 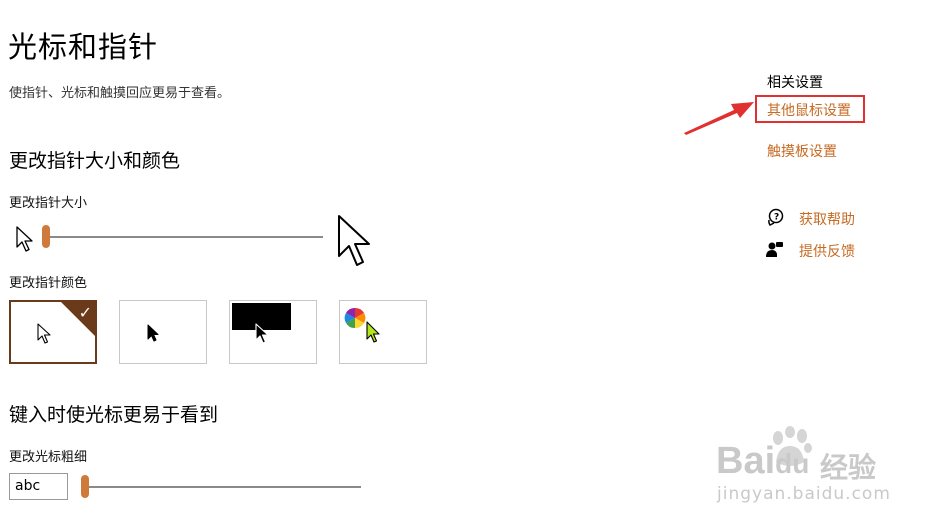 What do you see at coordinates (804, 494) in the screenshot?
I see `watermark-url: jingyan.baidu.com` at bounding box center [804, 494].